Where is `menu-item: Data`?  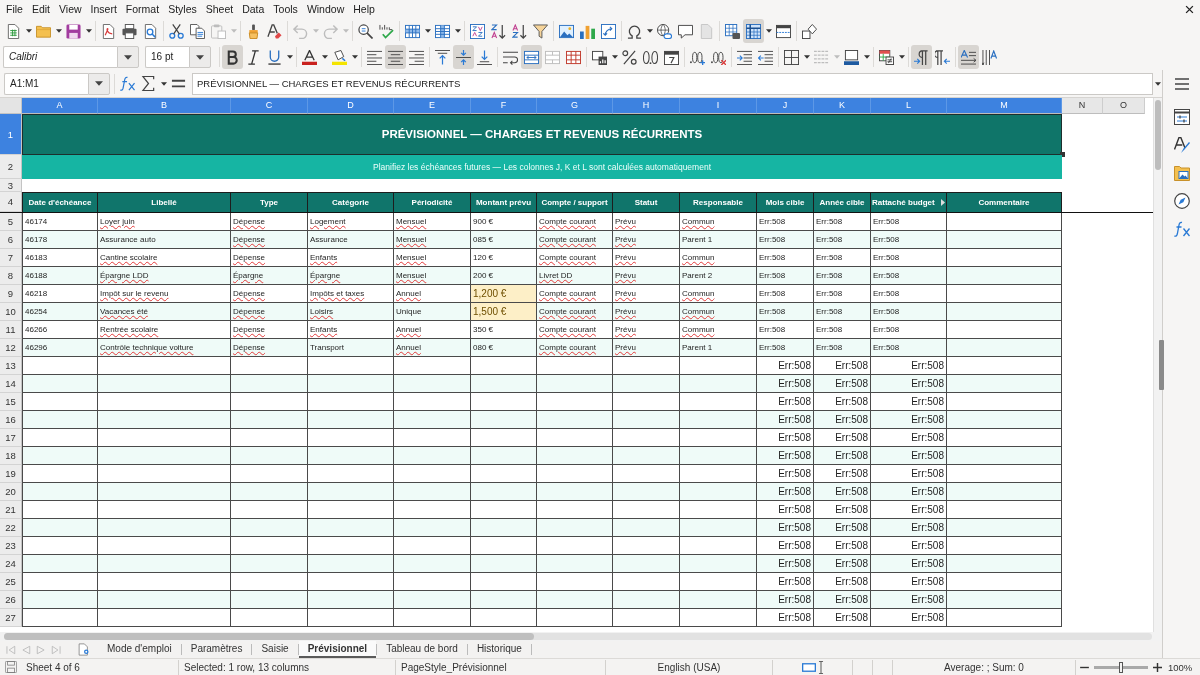 menu-item: Data is located at coordinates (253, 9).